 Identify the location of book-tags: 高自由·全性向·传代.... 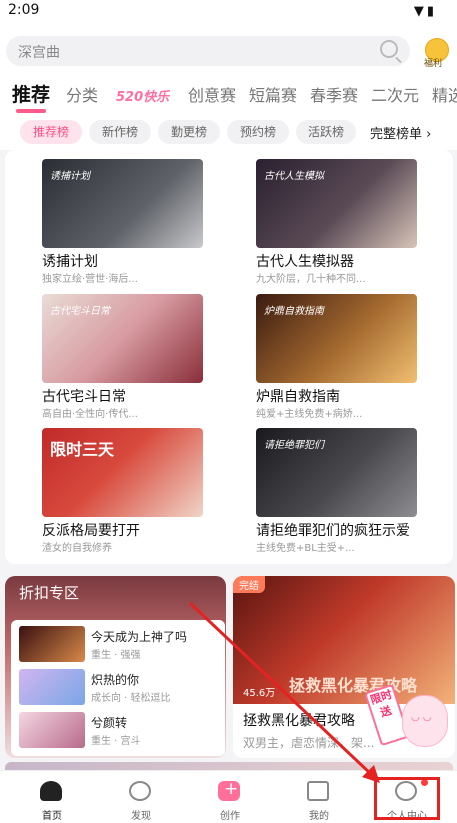
(90, 414).